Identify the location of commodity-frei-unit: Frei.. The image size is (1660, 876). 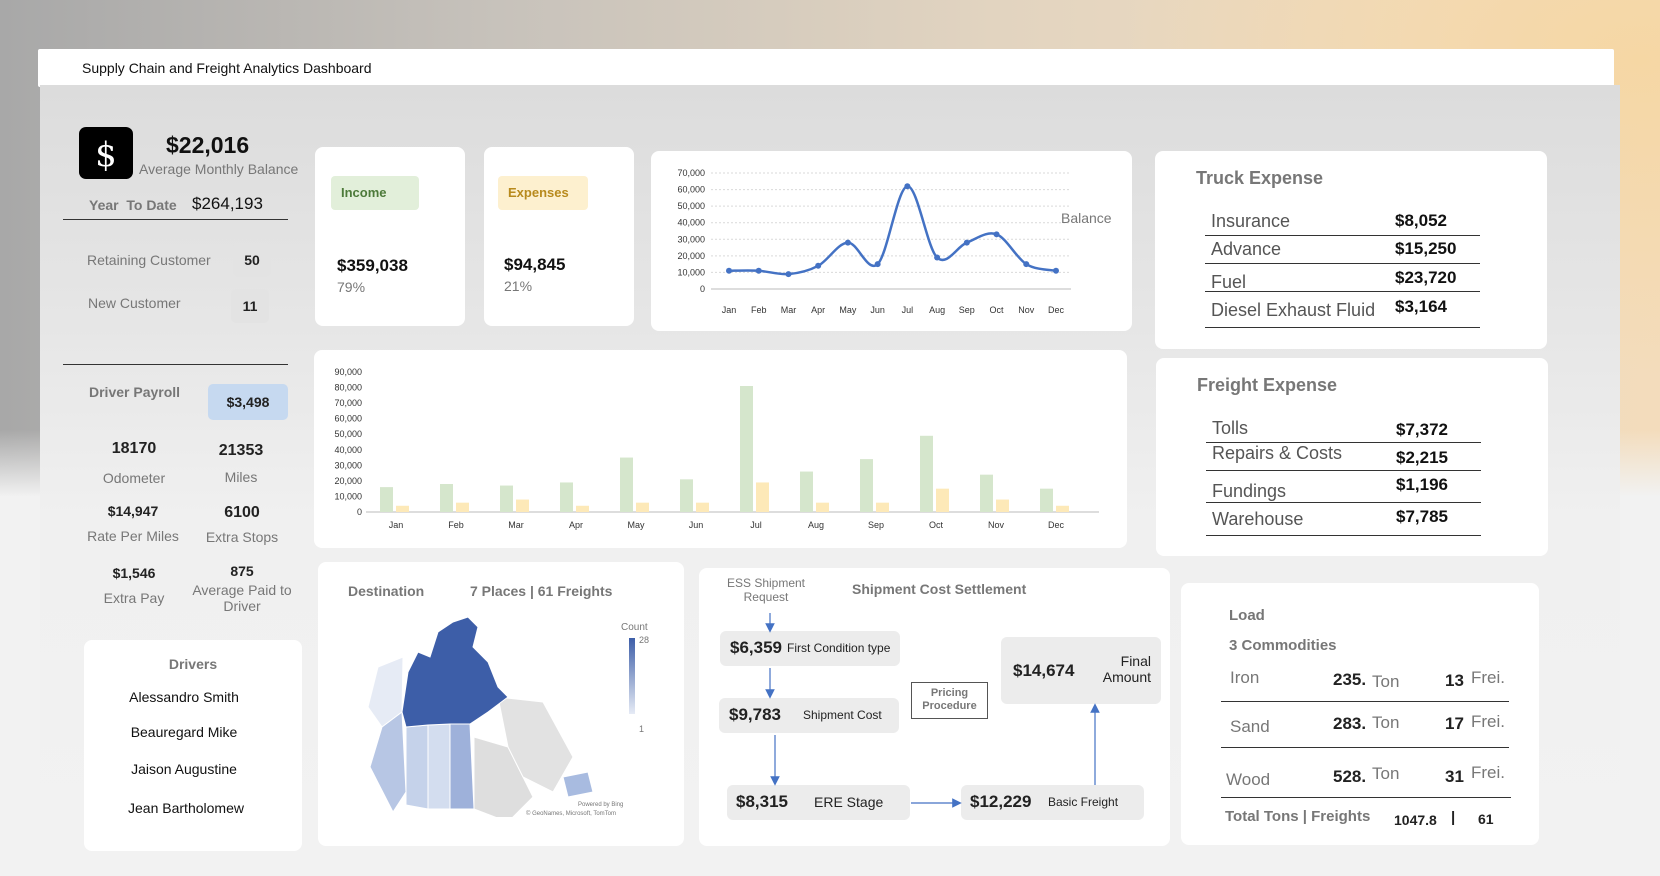
(1488, 772).